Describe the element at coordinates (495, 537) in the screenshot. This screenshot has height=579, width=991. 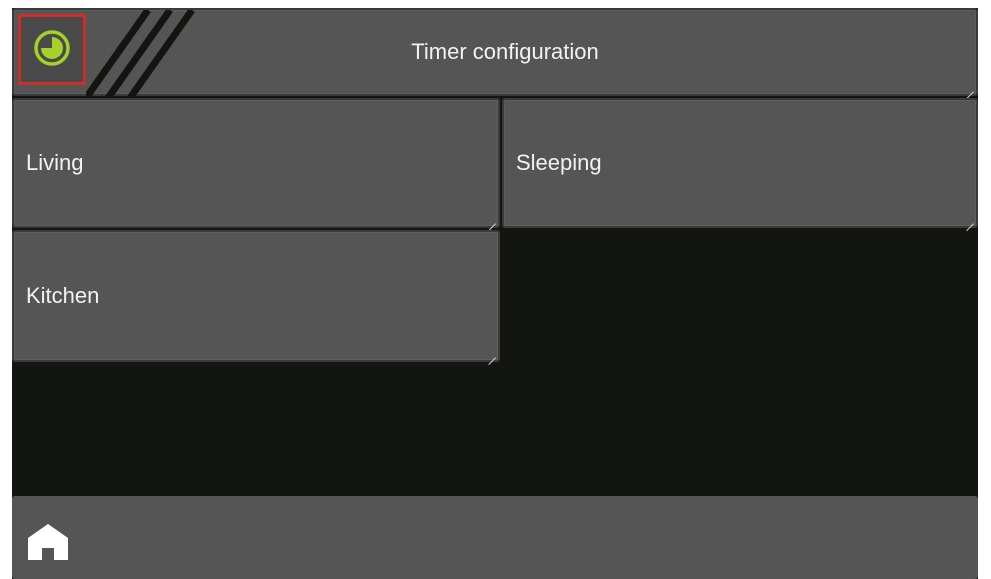
I see `footer-bar` at that location.